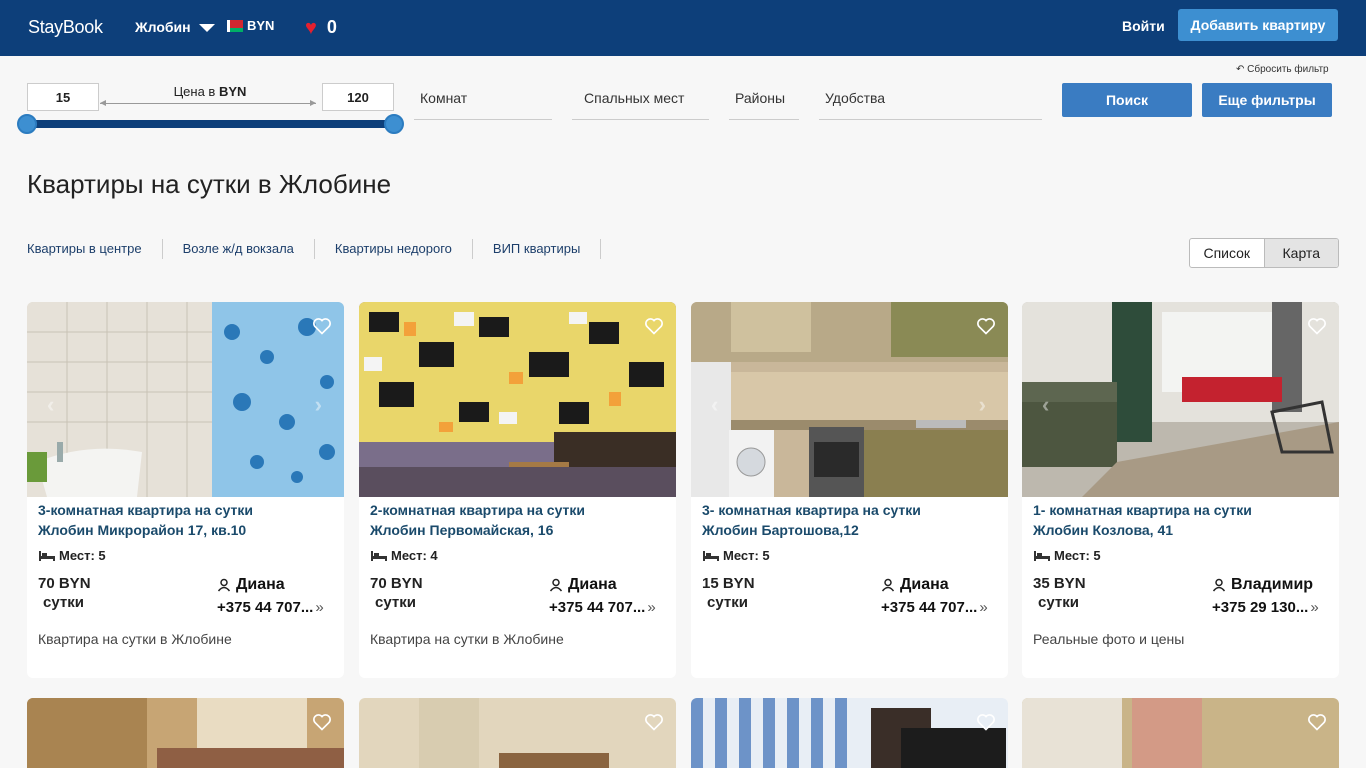  Describe the element at coordinates (358, 97) in the screenshot. I see `price-max-input: 120` at that location.